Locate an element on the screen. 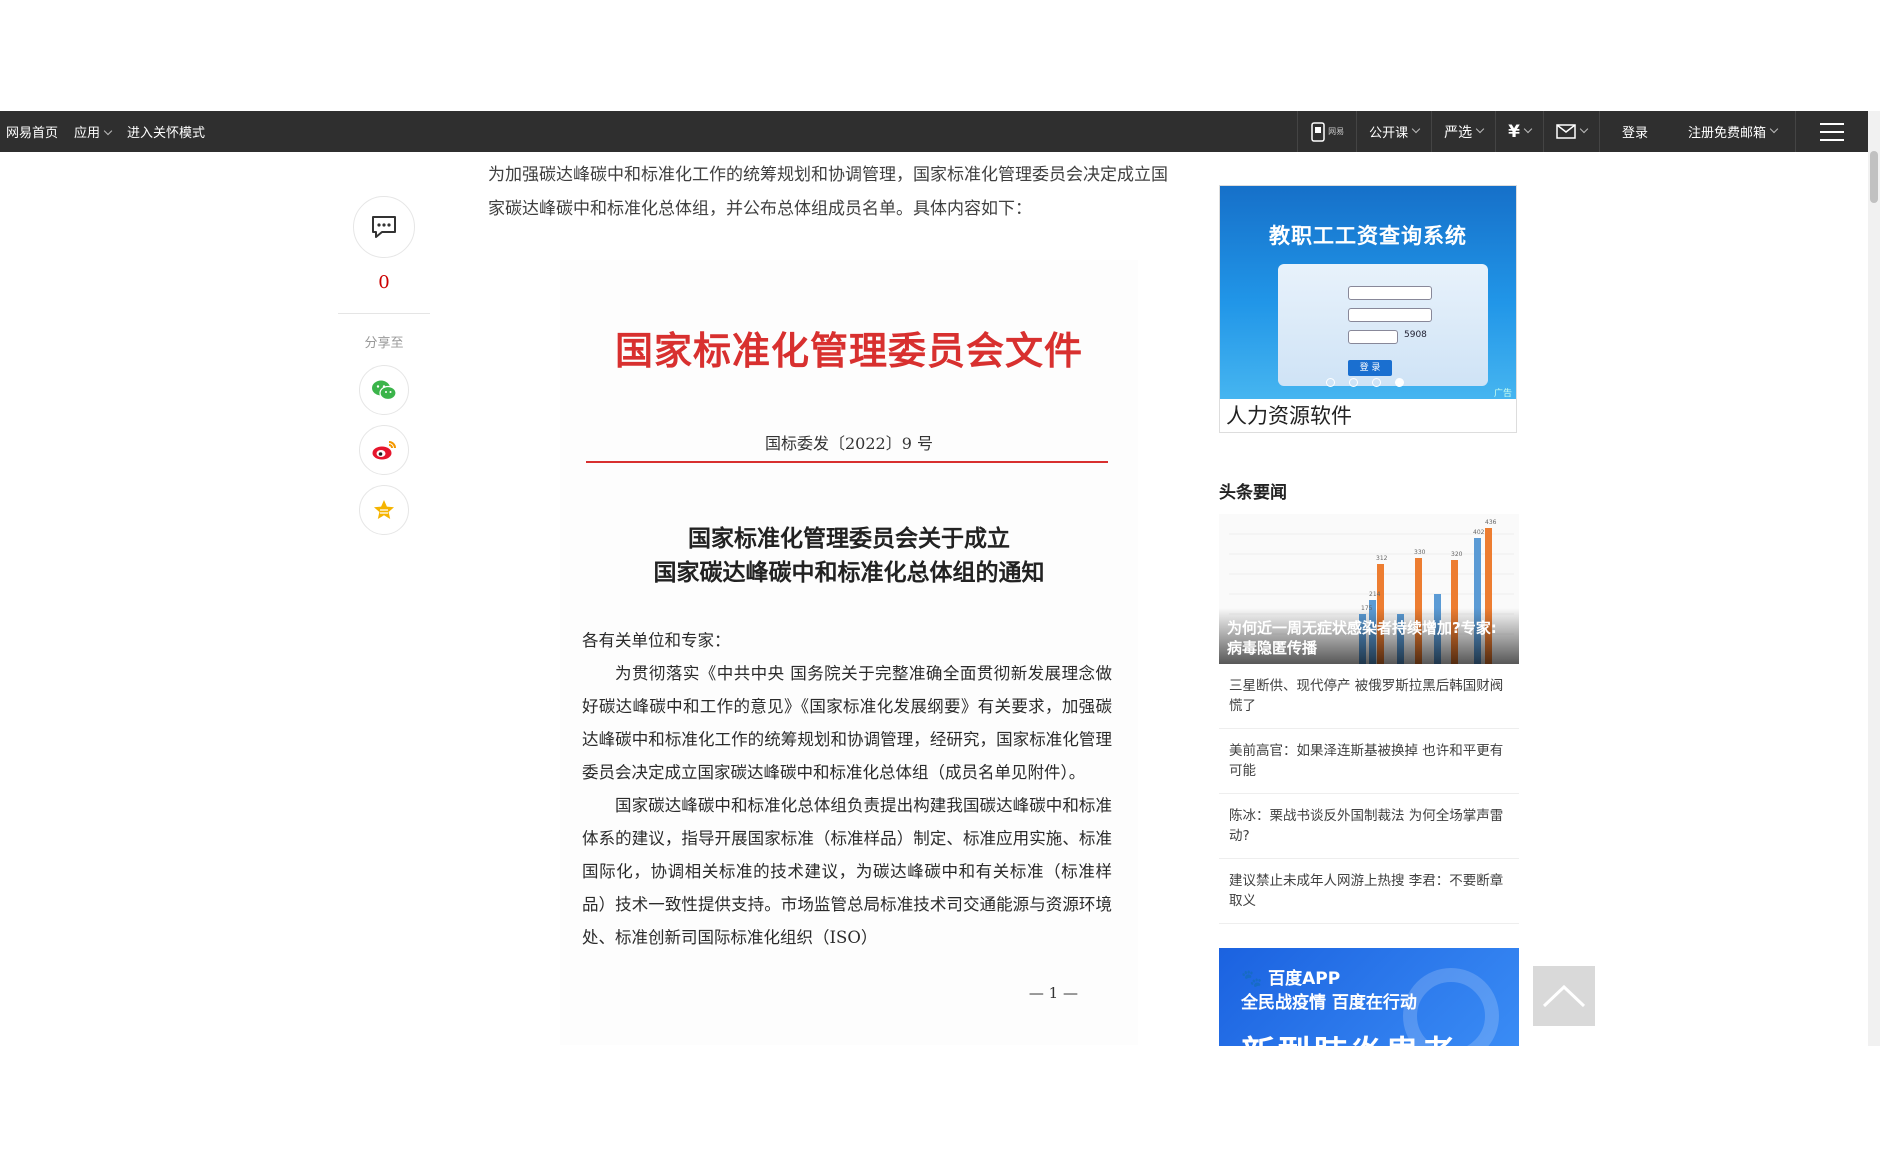  list-item: 美前高官：如果泽连斯基被换掉 也许和平更有可能 is located at coordinates (1369, 761).